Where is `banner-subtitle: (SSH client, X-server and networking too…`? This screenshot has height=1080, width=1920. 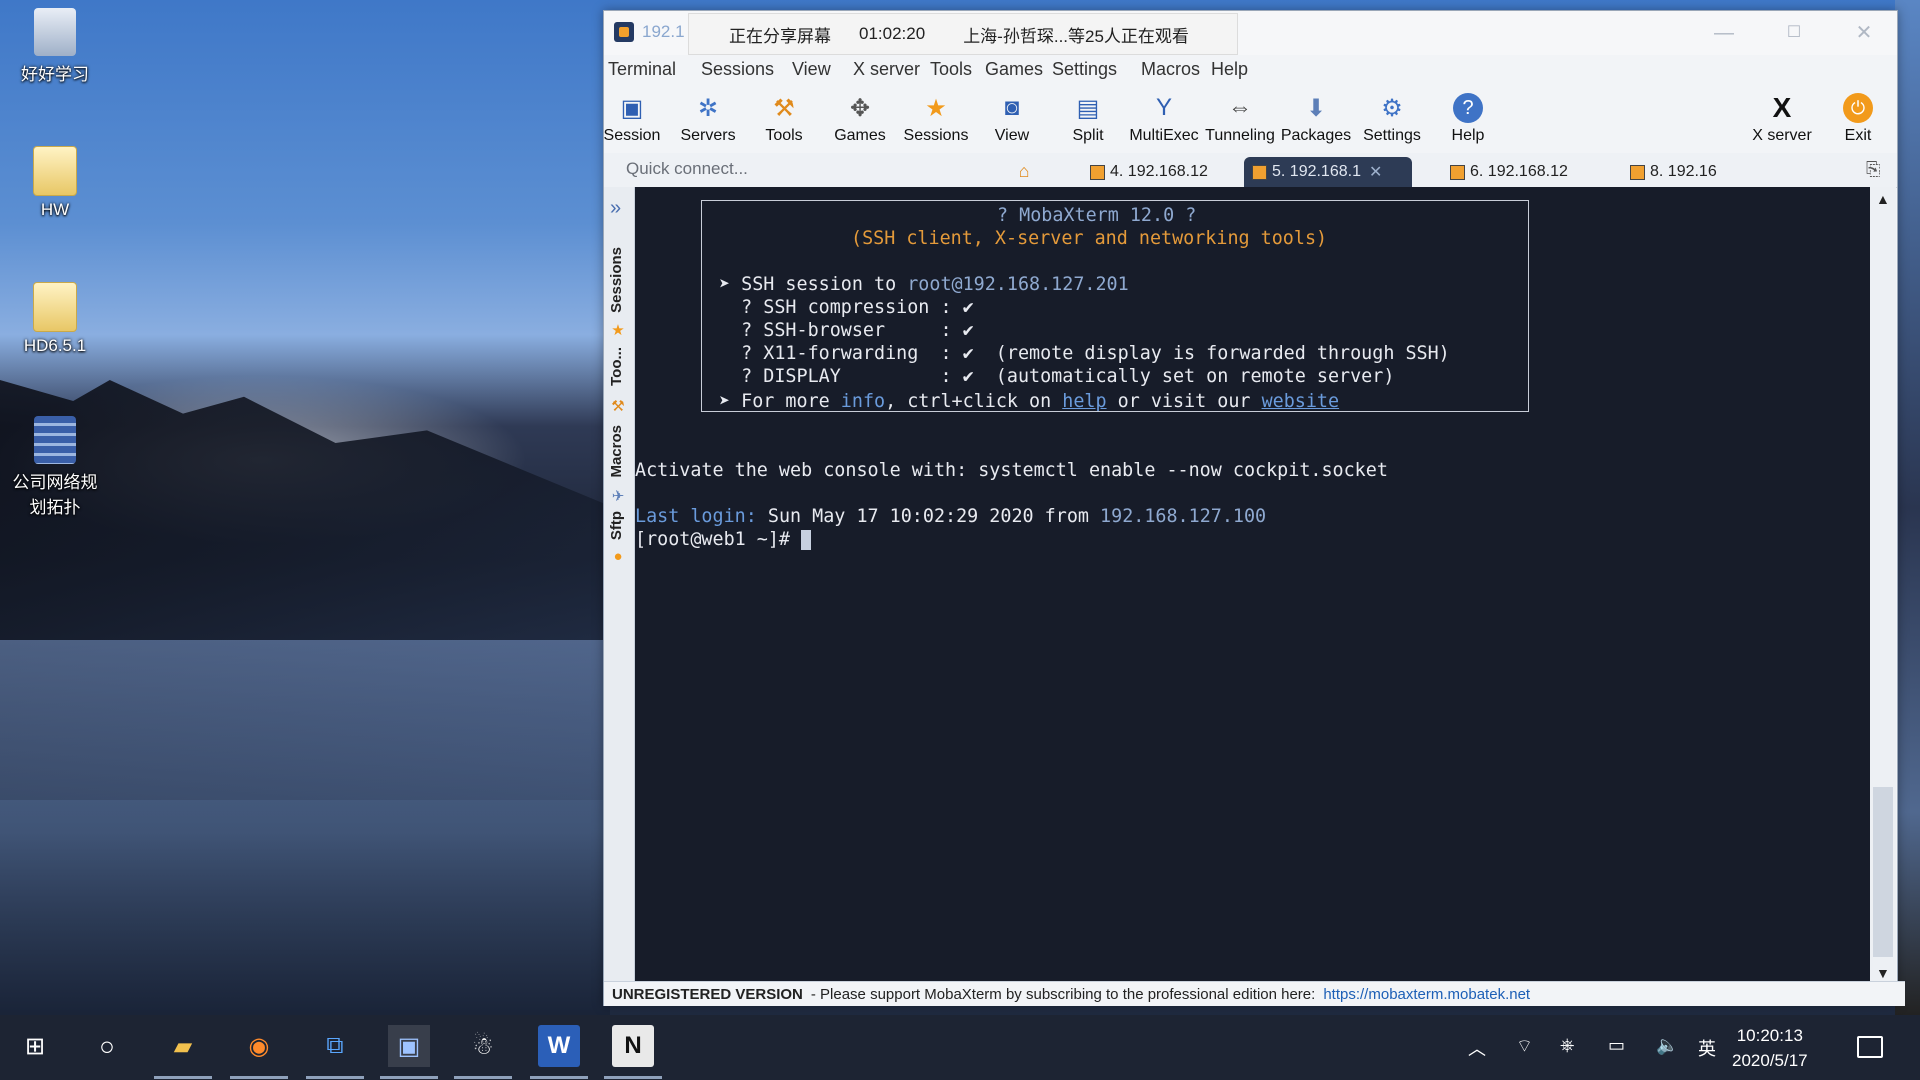
banner-subtitle: (SSH client, X-server and networking too… is located at coordinates (1089, 238).